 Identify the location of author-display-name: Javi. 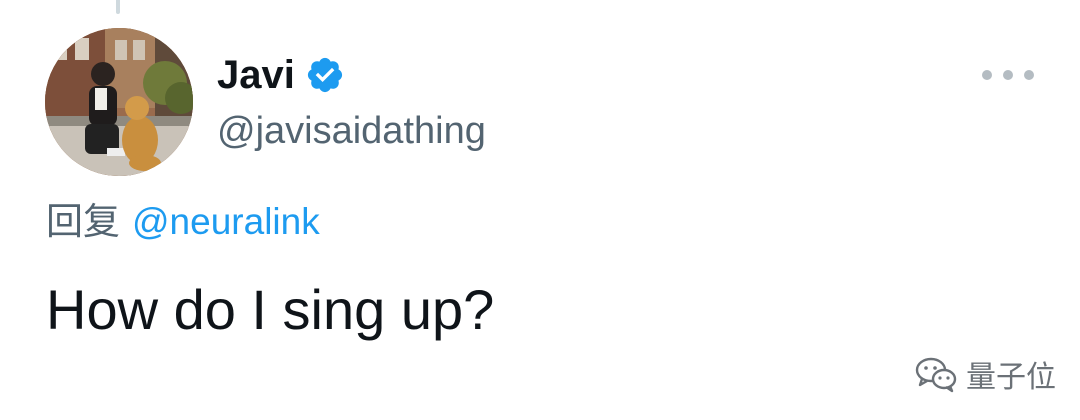
(256, 75).